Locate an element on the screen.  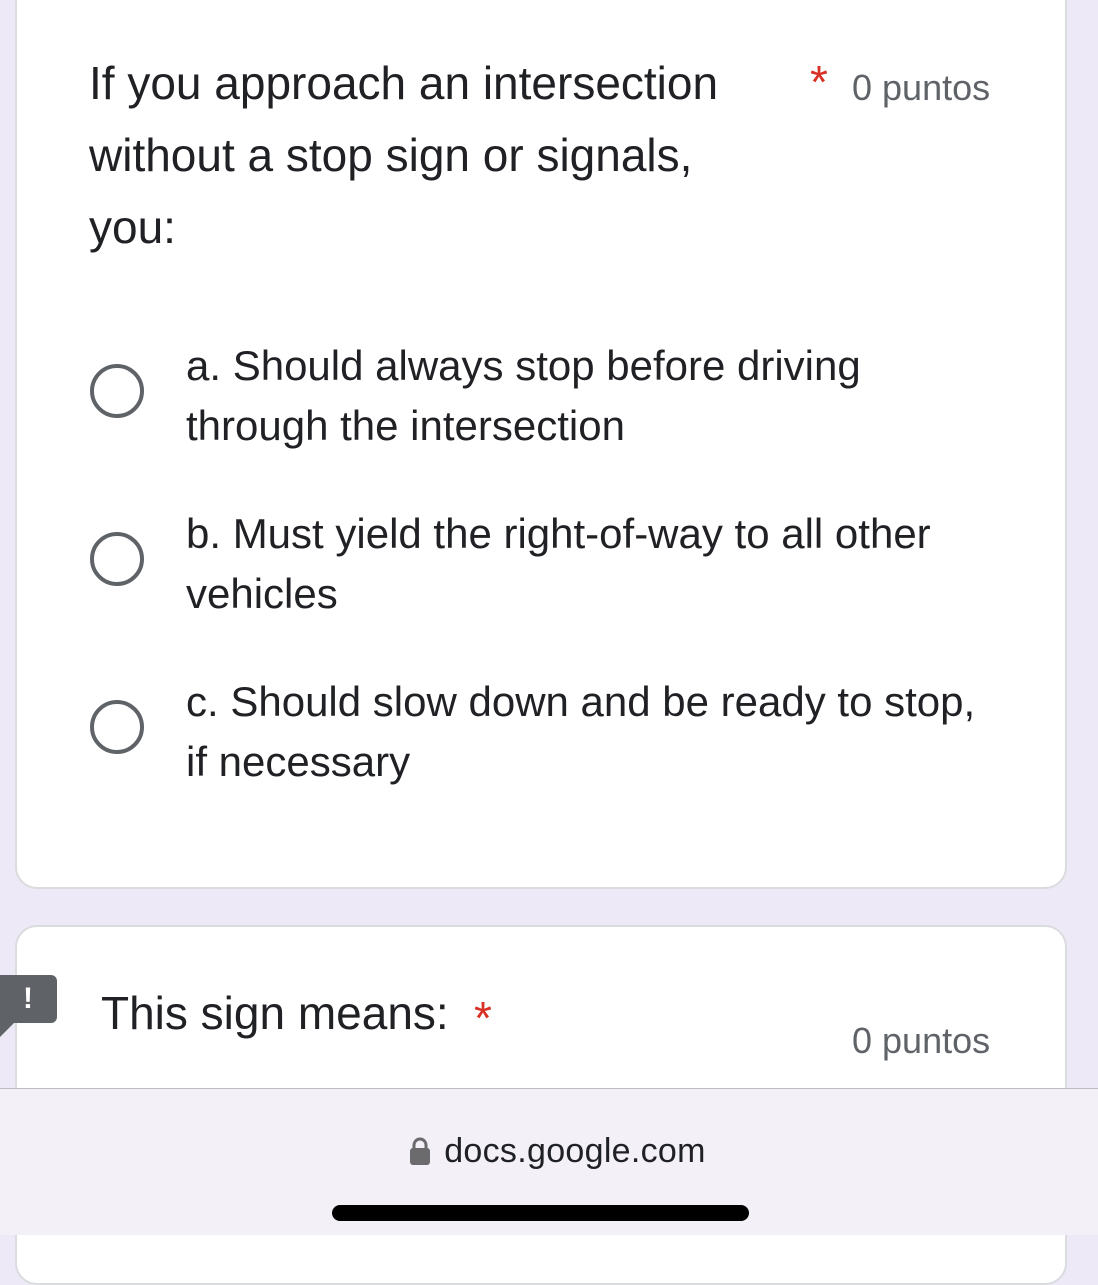
radio-button-c is located at coordinates (117, 727).